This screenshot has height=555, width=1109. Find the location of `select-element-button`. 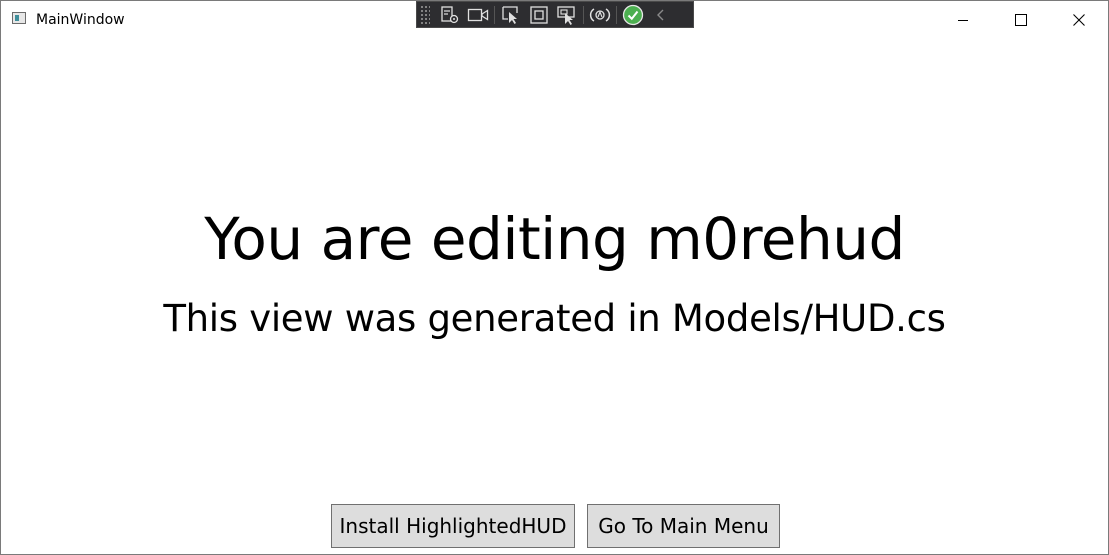

select-element-button is located at coordinates (511, 15).